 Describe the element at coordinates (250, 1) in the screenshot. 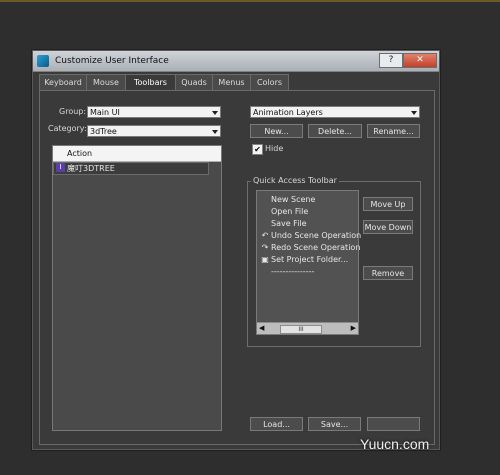

I see `top-border-line` at that location.